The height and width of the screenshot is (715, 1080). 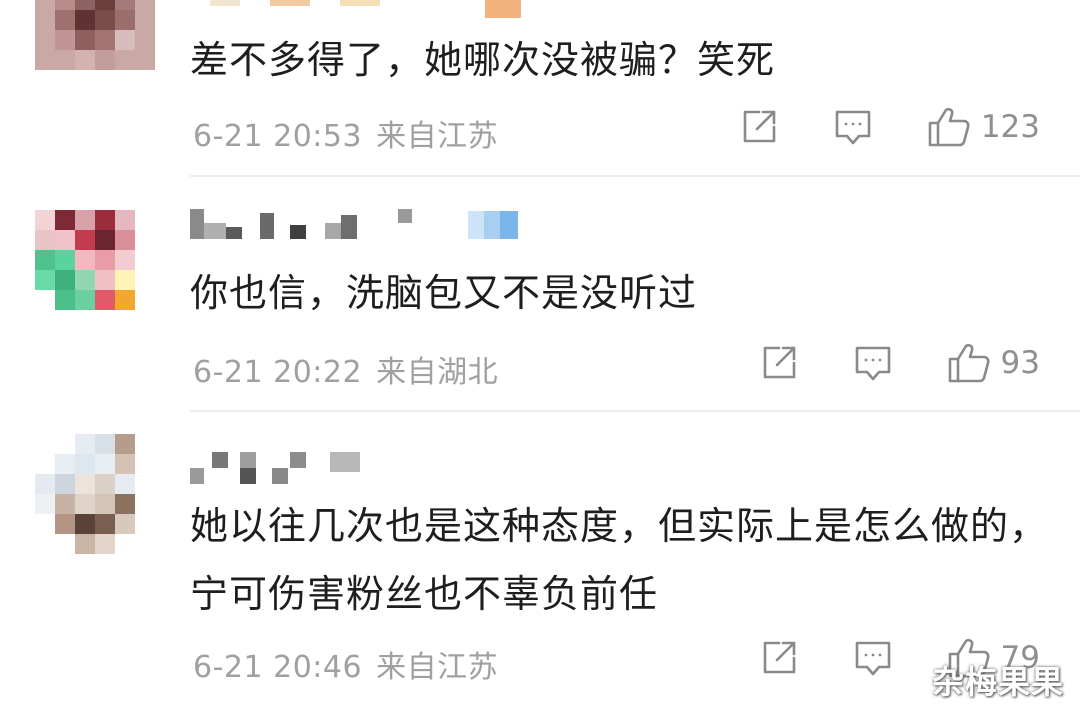 What do you see at coordinates (278, 372) in the screenshot?
I see `comment-time: 6-21 20:22` at bounding box center [278, 372].